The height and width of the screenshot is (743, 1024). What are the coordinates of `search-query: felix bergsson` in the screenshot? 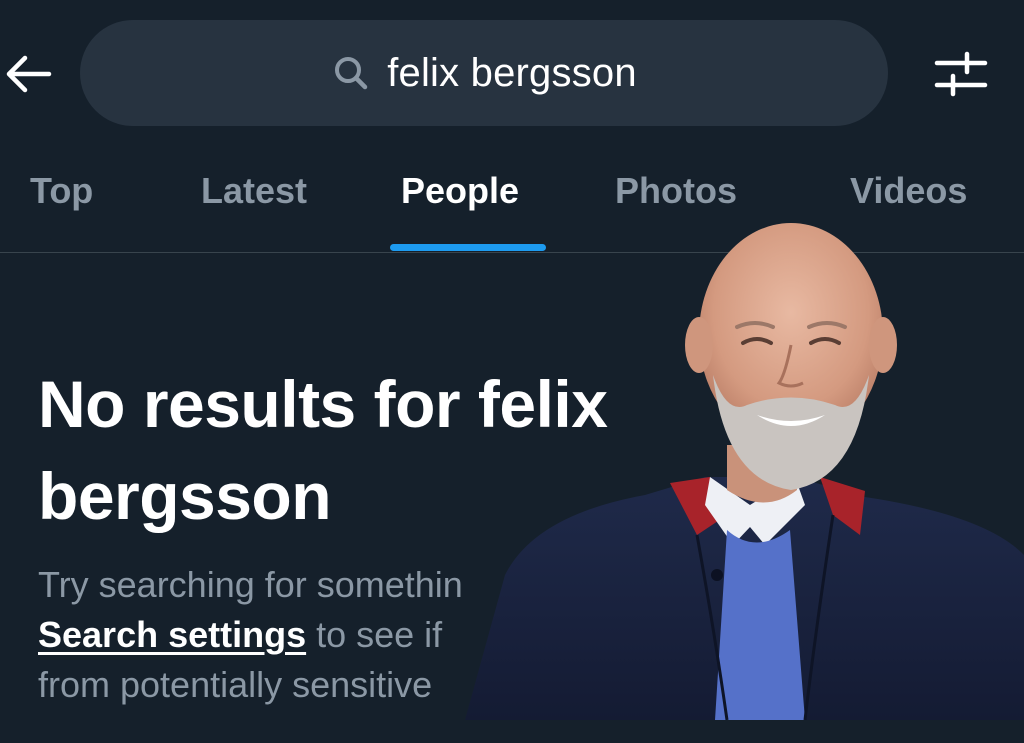 It's located at (512, 73).